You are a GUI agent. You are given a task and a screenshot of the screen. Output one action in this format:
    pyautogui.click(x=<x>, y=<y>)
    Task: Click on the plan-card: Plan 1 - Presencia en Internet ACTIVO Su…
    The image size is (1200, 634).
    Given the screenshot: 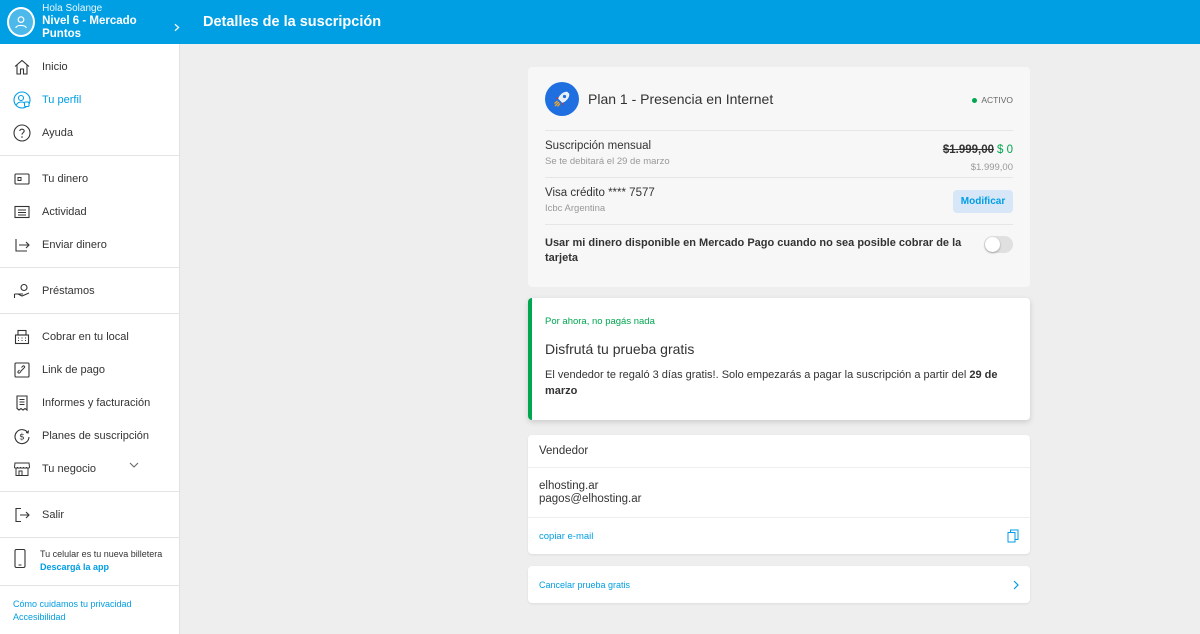 What is the action you would take?
    pyautogui.click(x=779, y=177)
    